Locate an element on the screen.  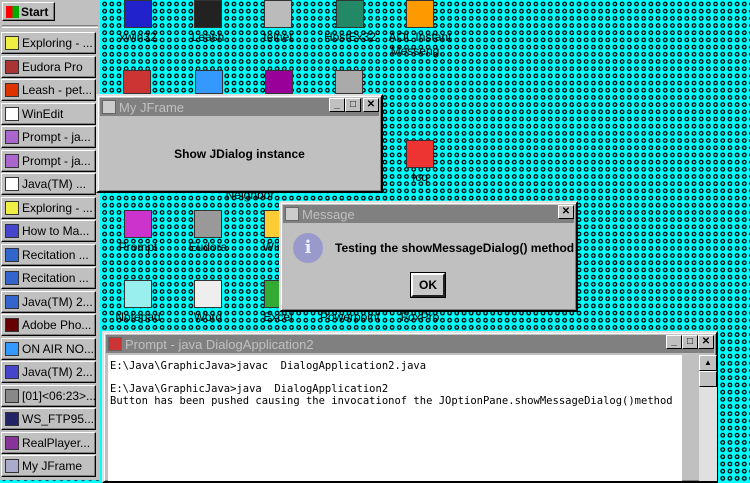
windows-logo-icon is located at coordinates (12, 11).